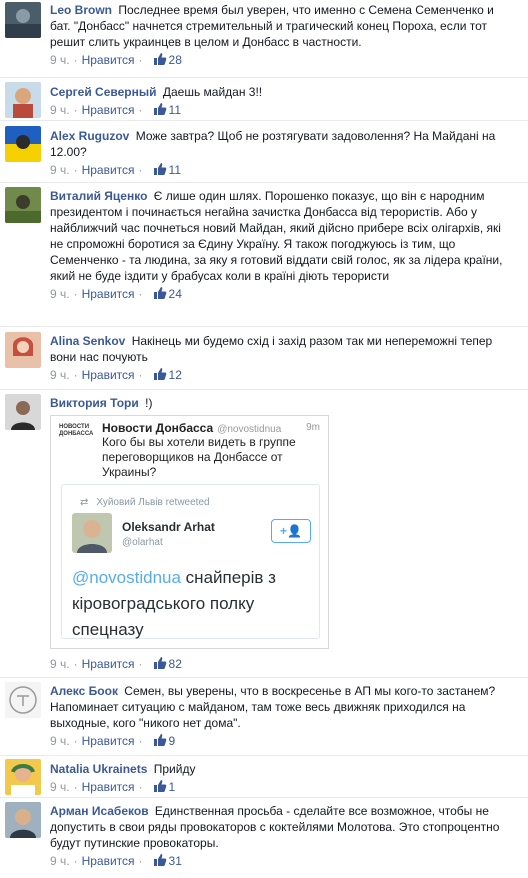  Describe the element at coordinates (81, 10) in the screenshot. I see `comment-author: Leo Brown` at that location.